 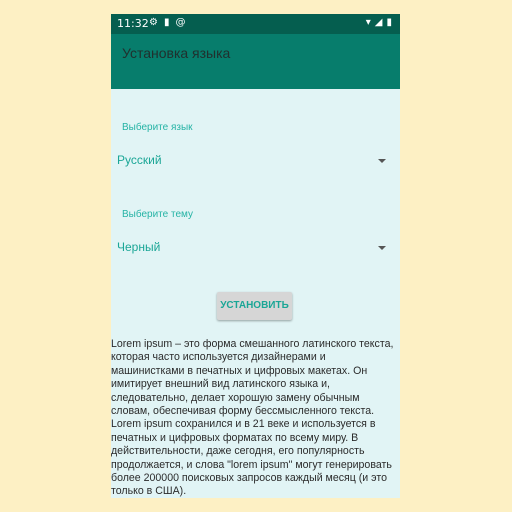 What do you see at coordinates (157, 127) in the screenshot?
I see `language-label: Выберите язык` at bounding box center [157, 127].